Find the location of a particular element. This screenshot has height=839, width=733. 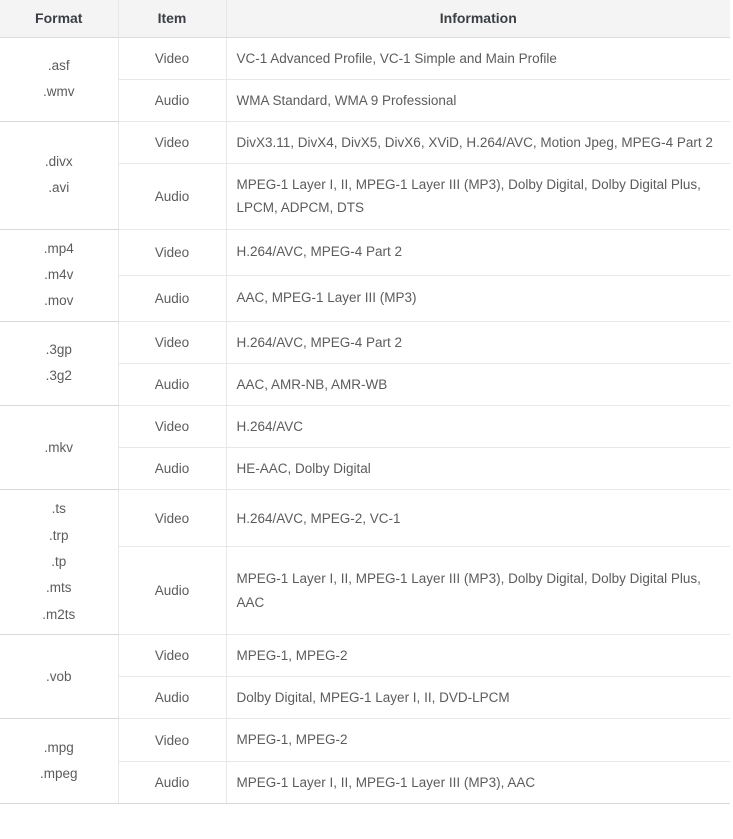

table-row: .vob Video MPEG-1, MPEG-2 is located at coordinates (365, 676).